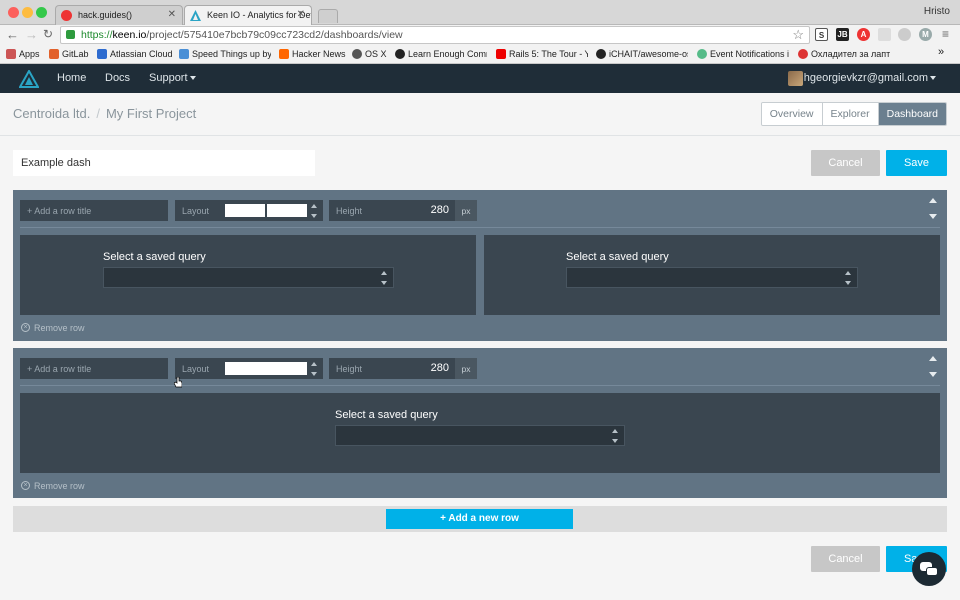 The height and width of the screenshot is (600, 960). I want to click on keen-logo-icon, so click(29, 79).